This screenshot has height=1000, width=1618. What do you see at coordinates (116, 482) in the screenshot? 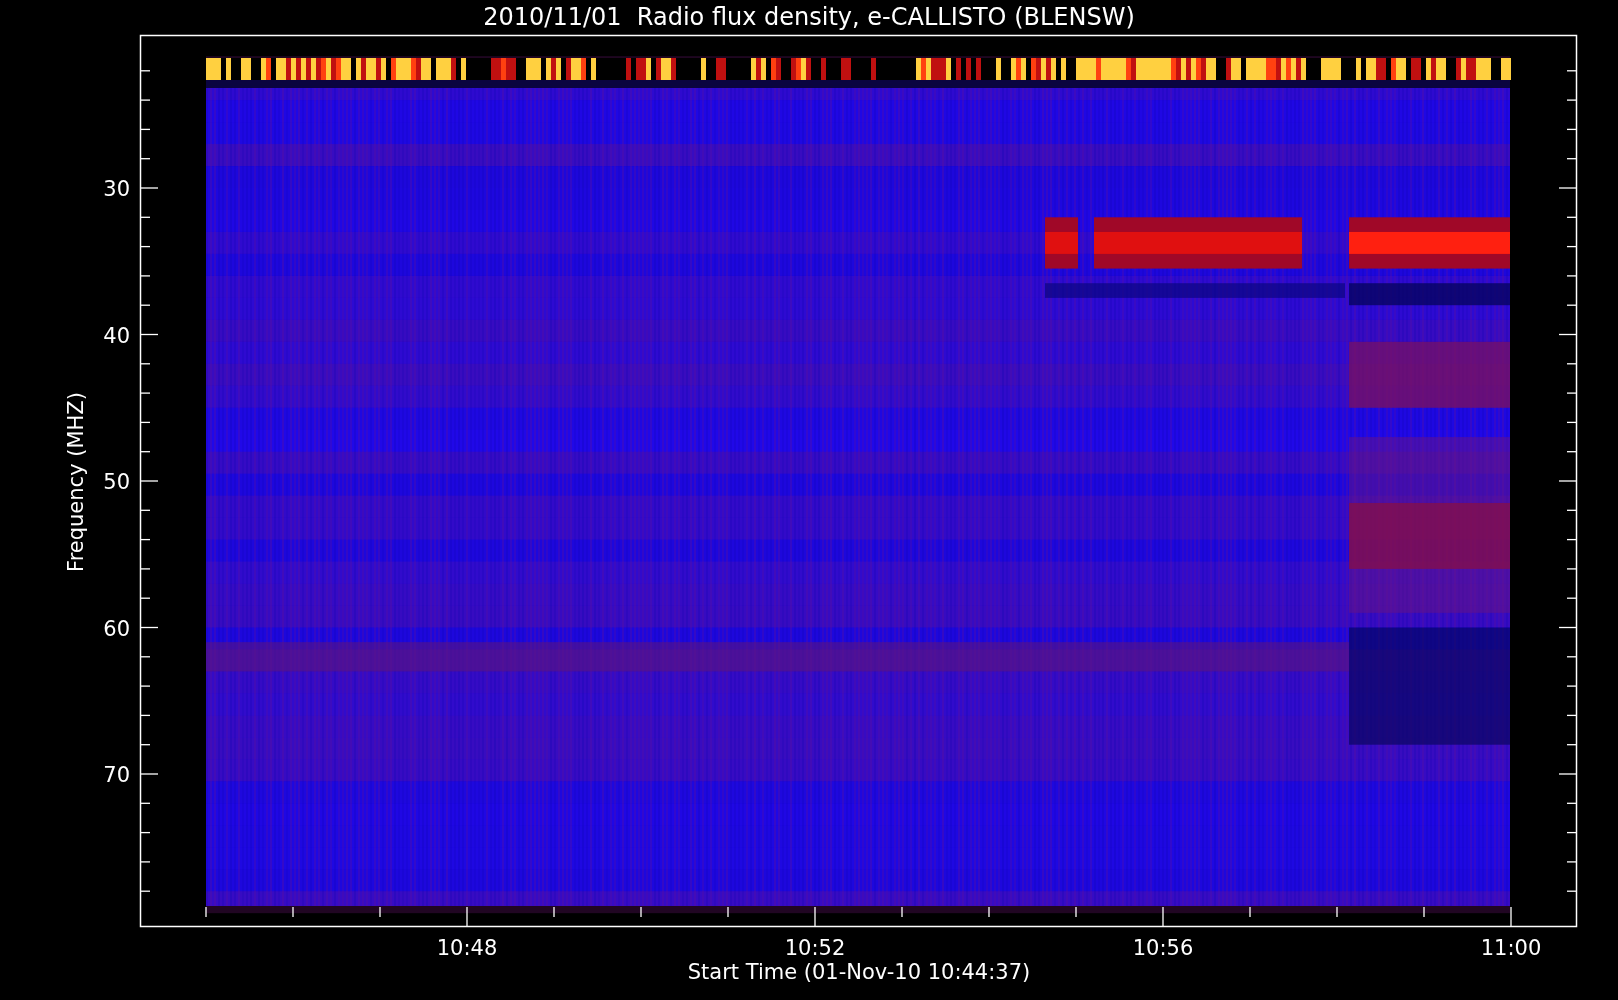
I see `y-tick-label: 50` at bounding box center [116, 482].